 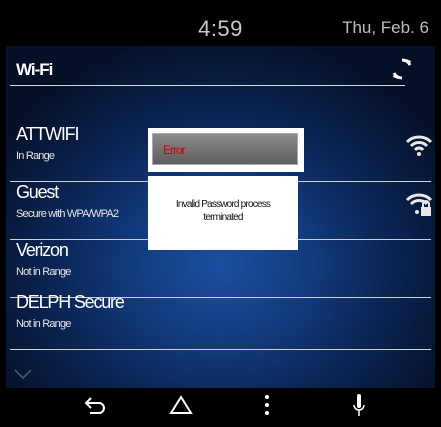 I want to click on error-title-bar: Error, so click(x=225, y=149).